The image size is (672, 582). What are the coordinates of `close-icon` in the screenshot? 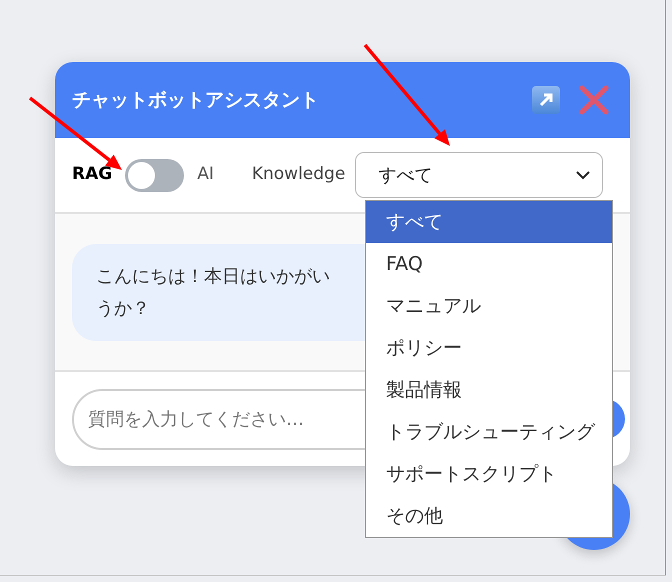 It's located at (594, 100).